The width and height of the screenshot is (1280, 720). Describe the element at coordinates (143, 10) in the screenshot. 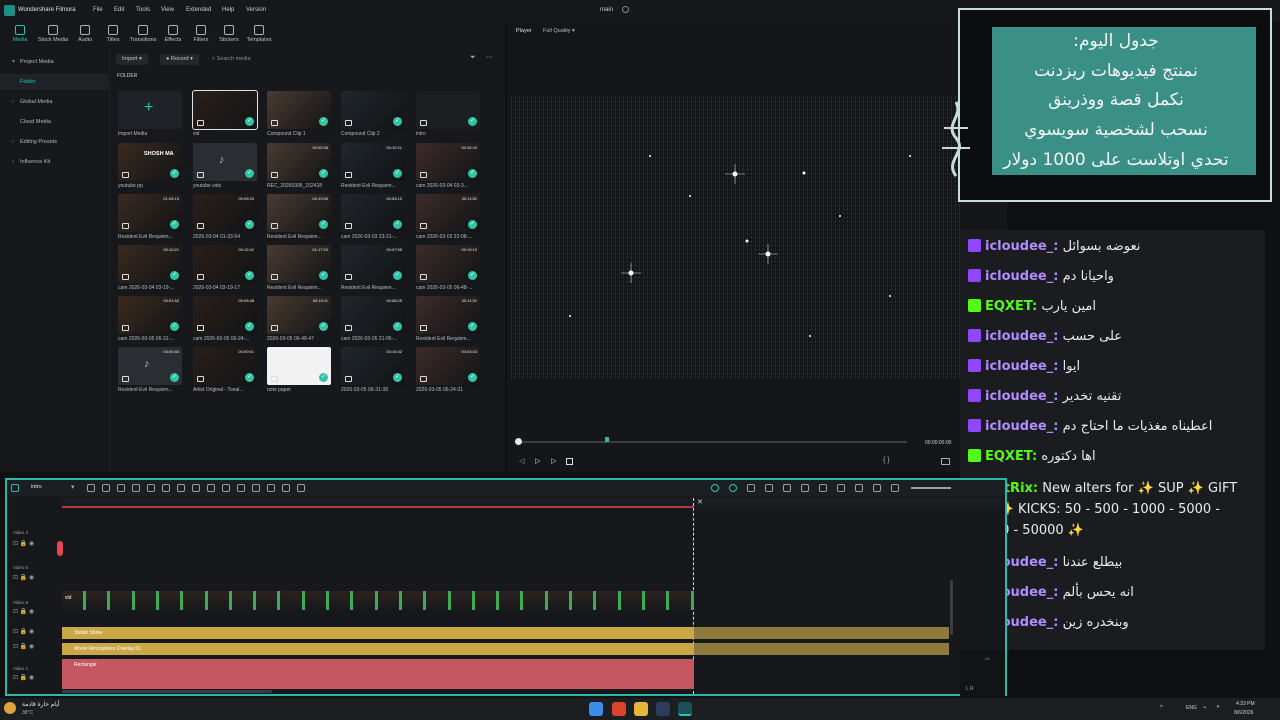

I see `menu-tools: Tools` at that location.